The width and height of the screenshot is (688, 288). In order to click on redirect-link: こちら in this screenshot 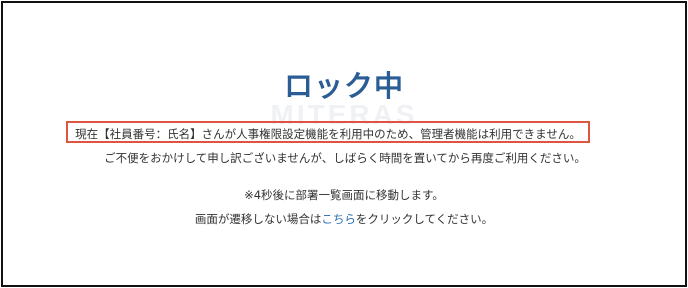, I will do `click(338, 219)`.